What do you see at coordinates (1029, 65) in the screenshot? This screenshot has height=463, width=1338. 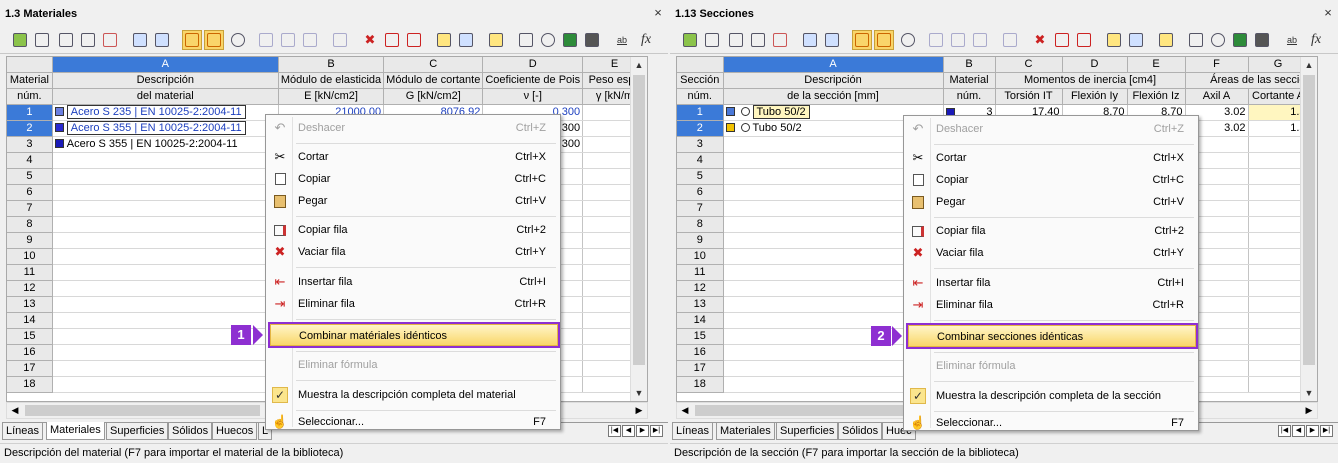 I see `column-letter: C` at bounding box center [1029, 65].